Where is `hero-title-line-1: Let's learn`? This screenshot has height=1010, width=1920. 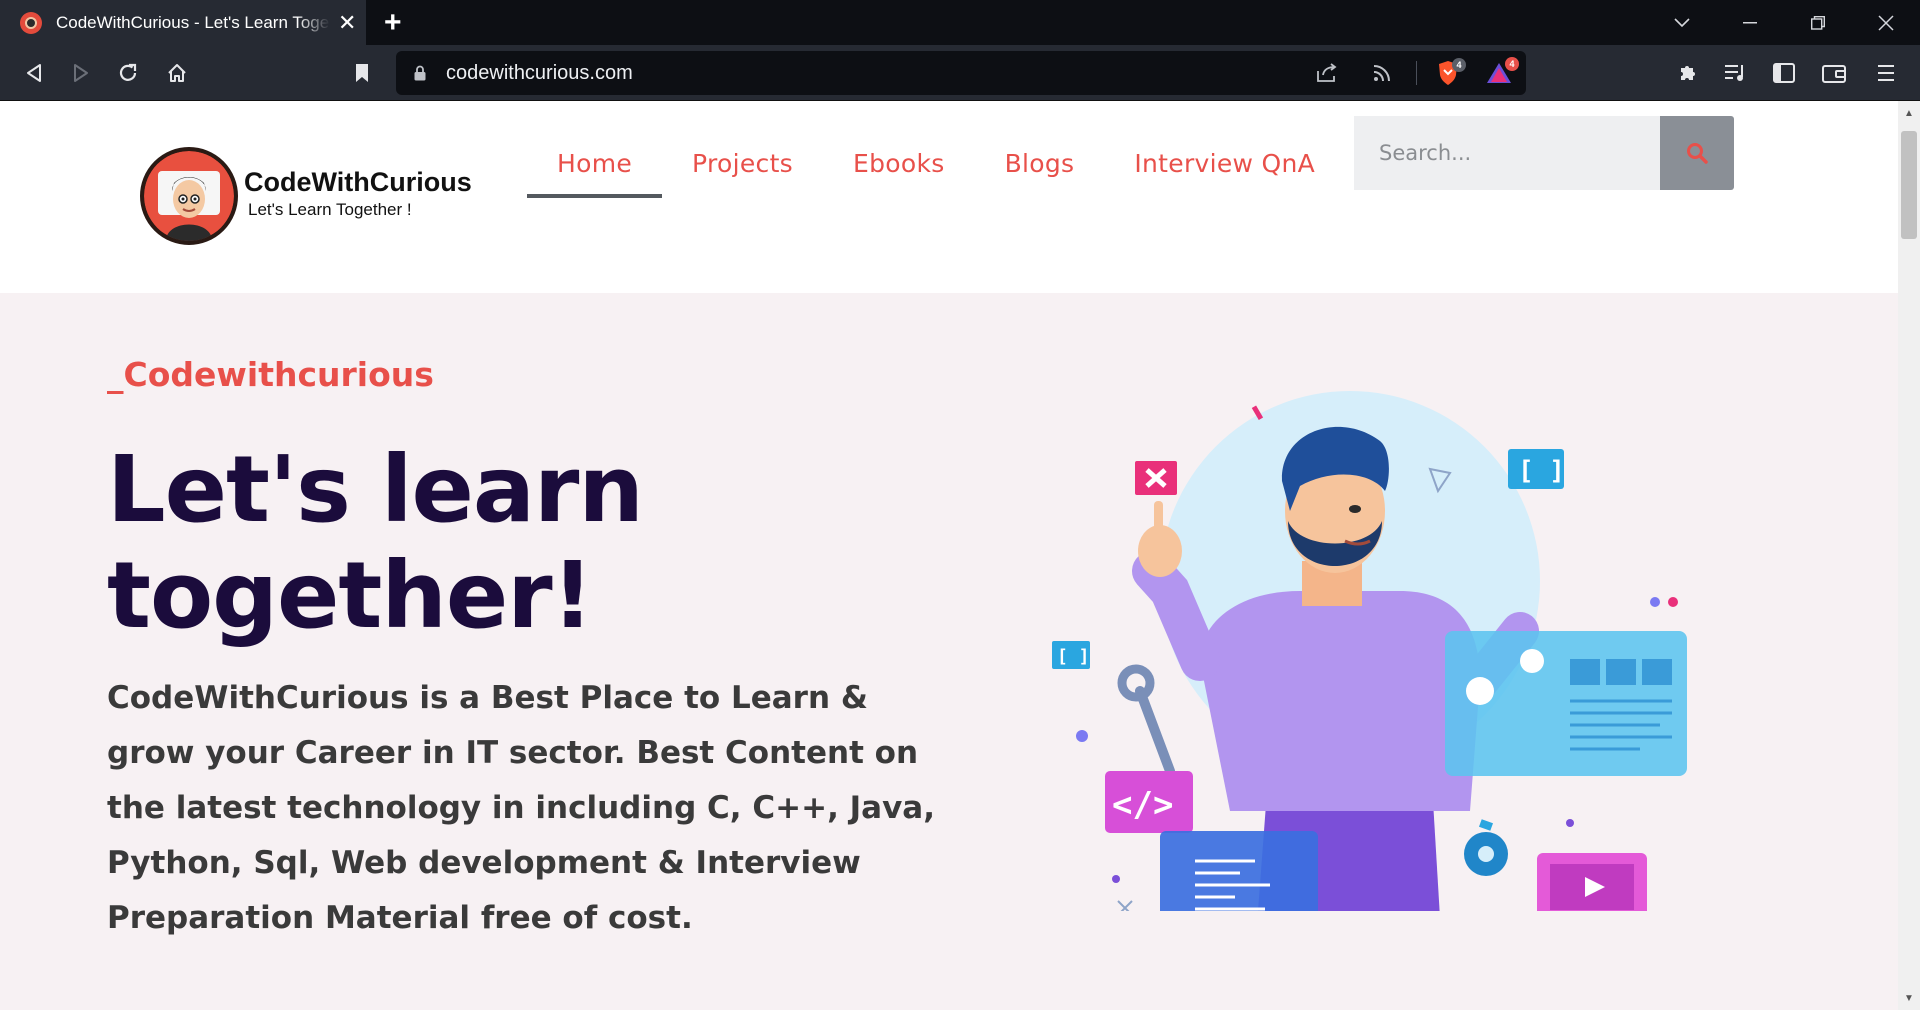 hero-title-line-1: Let's learn is located at coordinates (375, 489).